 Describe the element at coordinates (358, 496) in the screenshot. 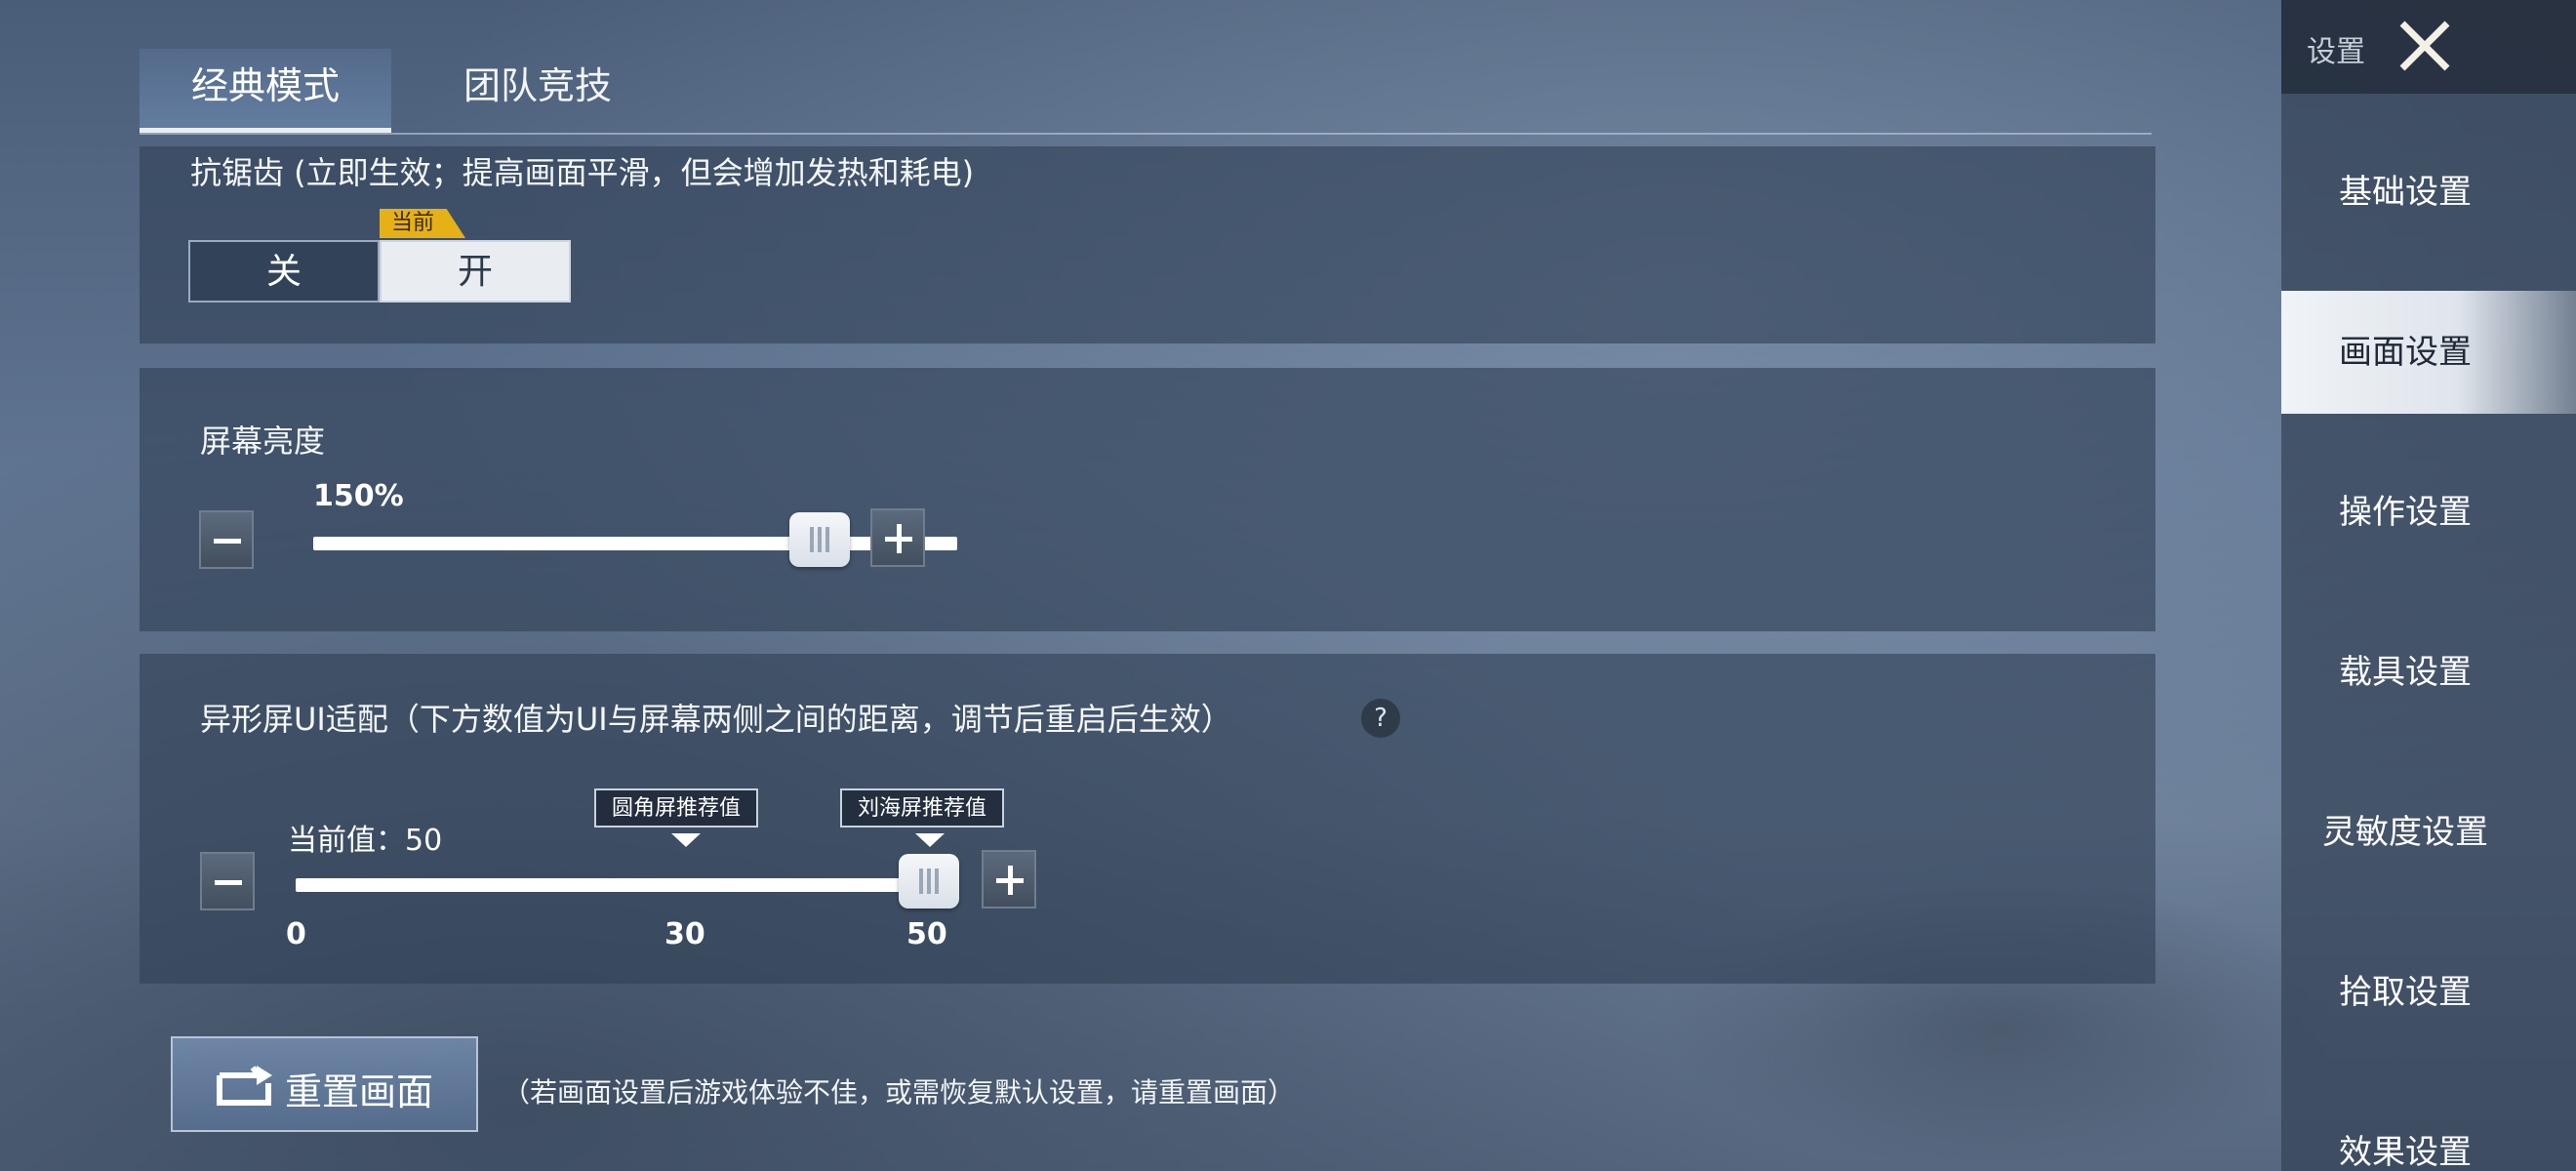

I see `brightness-value: 150%` at that location.